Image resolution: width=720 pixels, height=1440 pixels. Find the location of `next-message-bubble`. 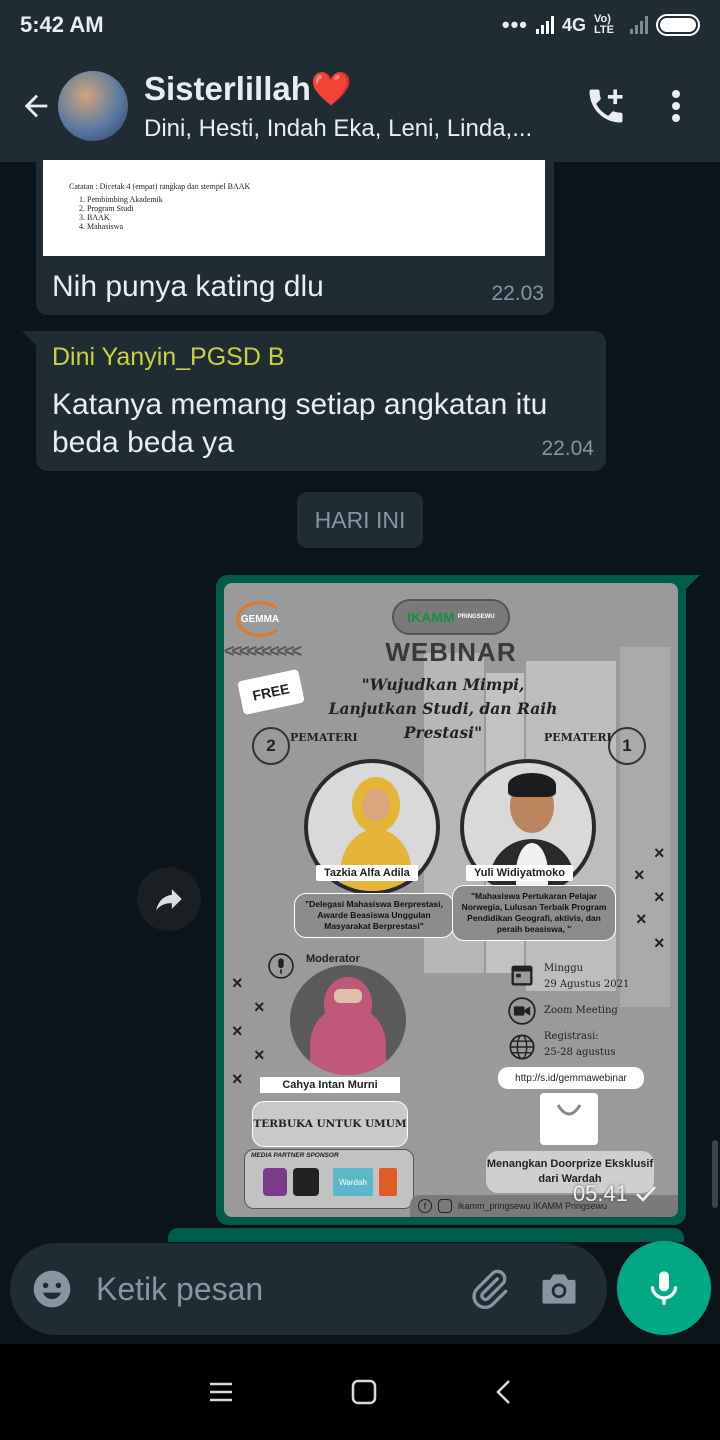

next-message-bubble is located at coordinates (426, 1235).